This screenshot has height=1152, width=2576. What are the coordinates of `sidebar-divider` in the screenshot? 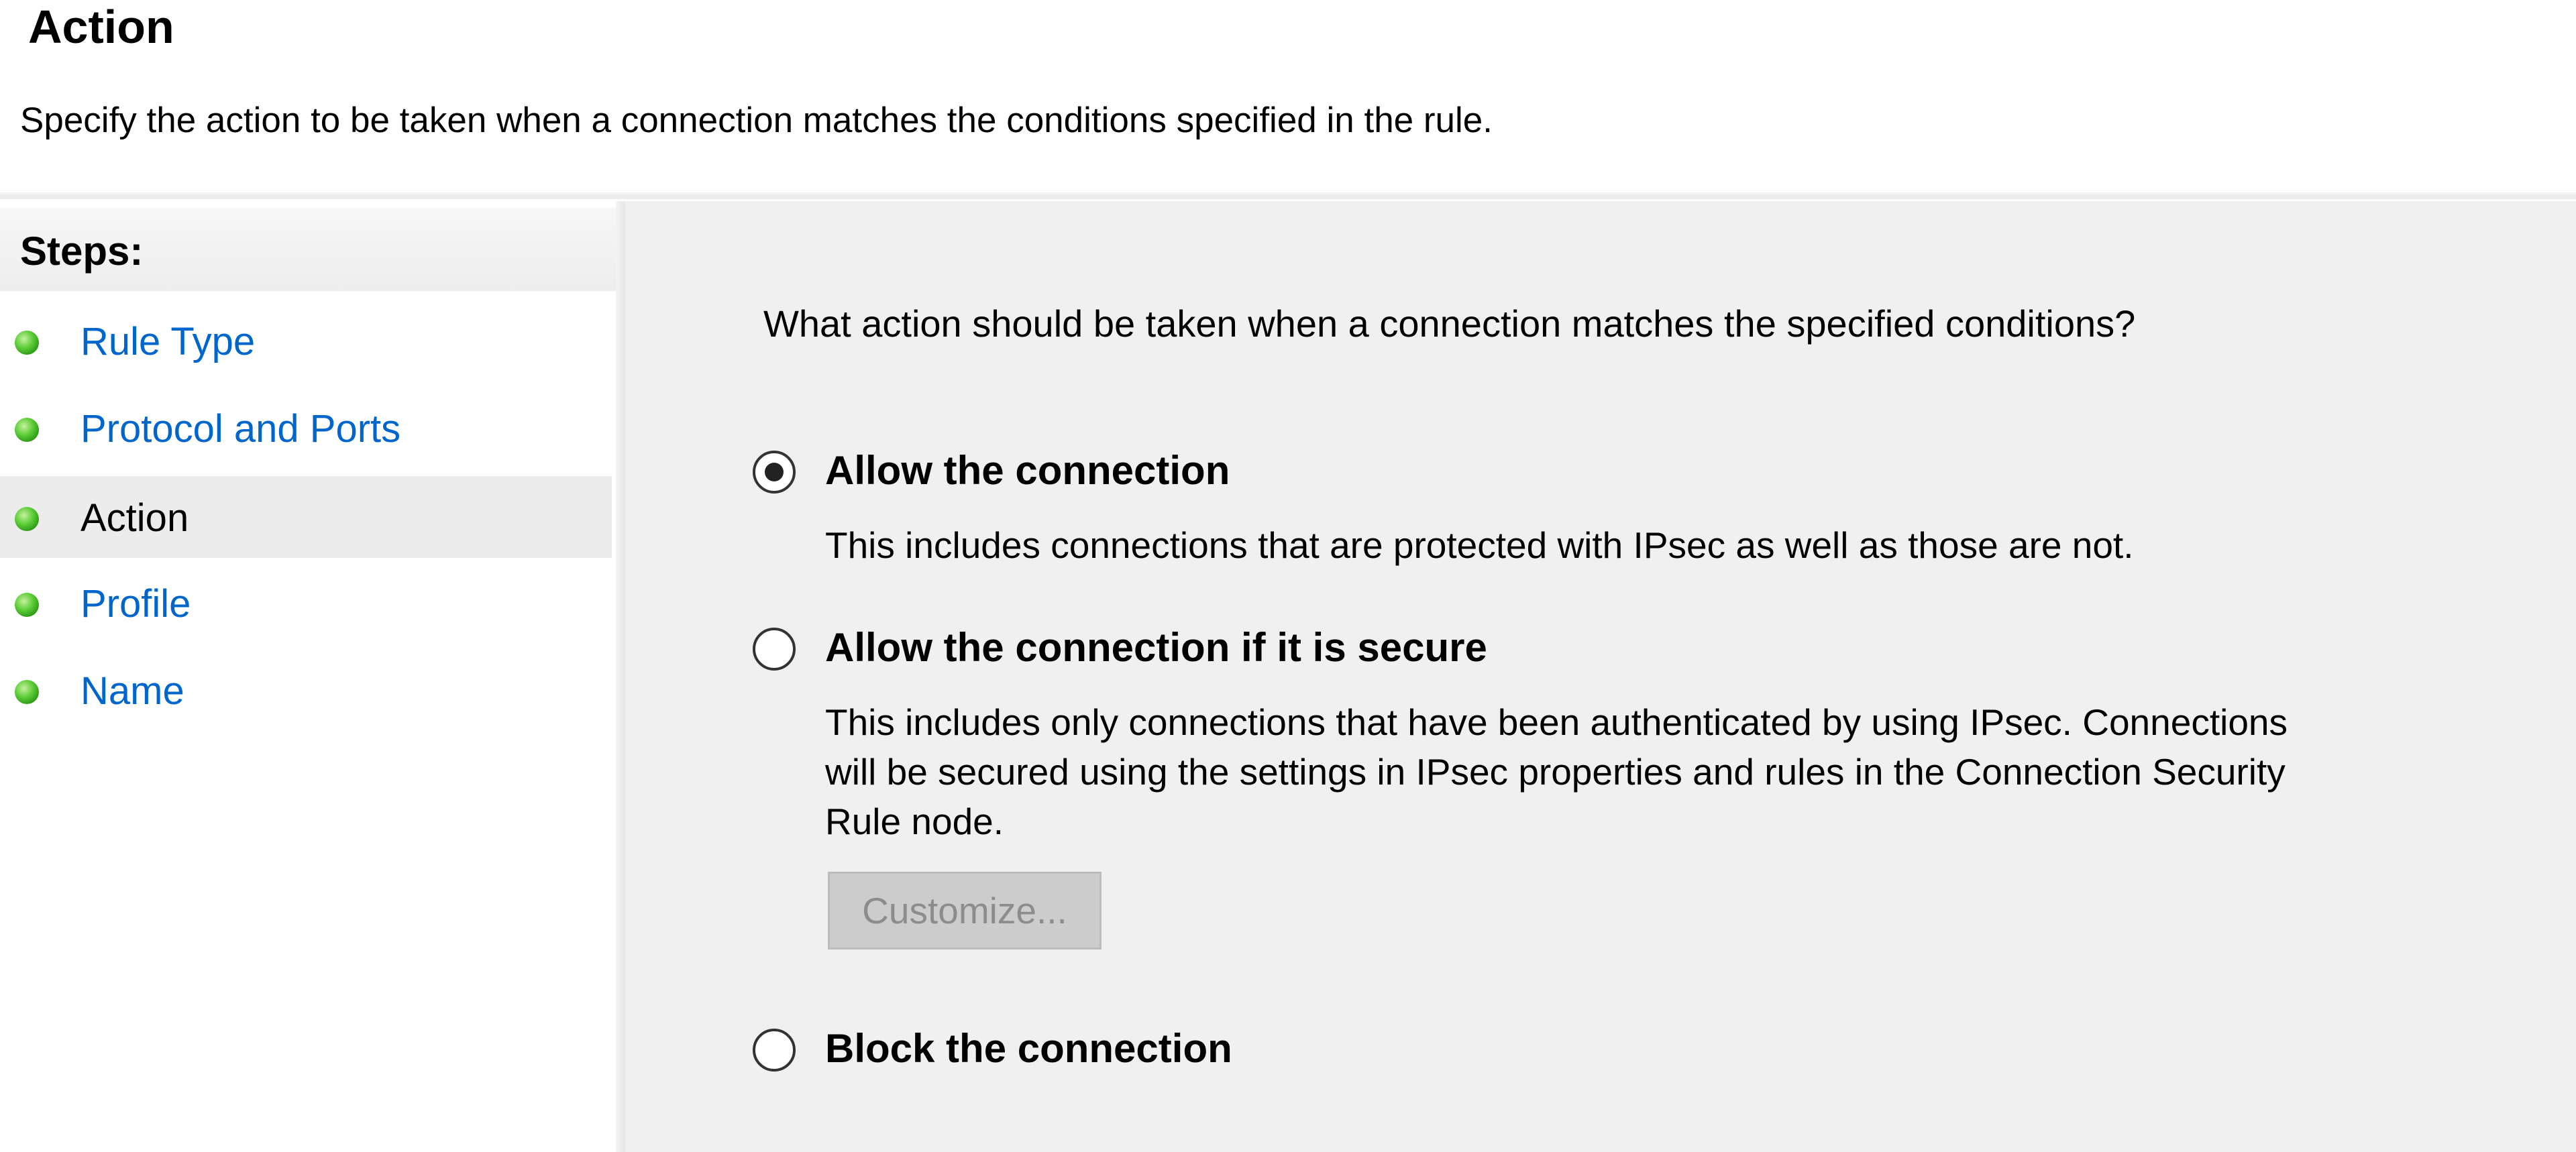 It's located at (620, 676).